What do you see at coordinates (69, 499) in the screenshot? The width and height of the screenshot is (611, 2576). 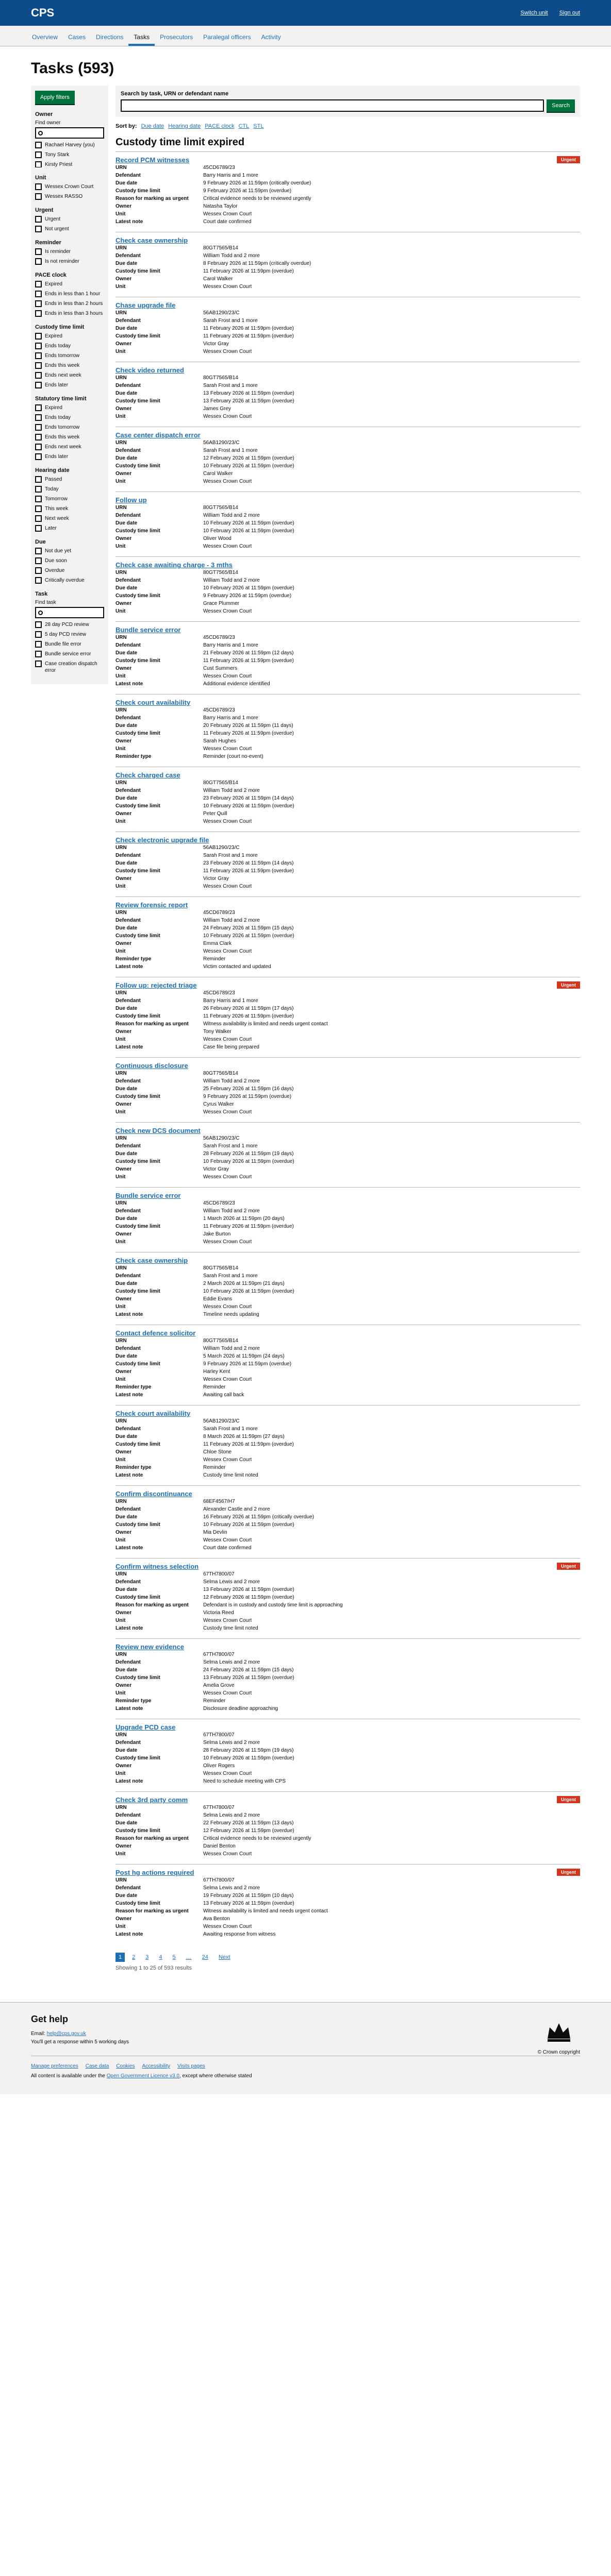 I see `filter-option: Tomorrow` at bounding box center [69, 499].